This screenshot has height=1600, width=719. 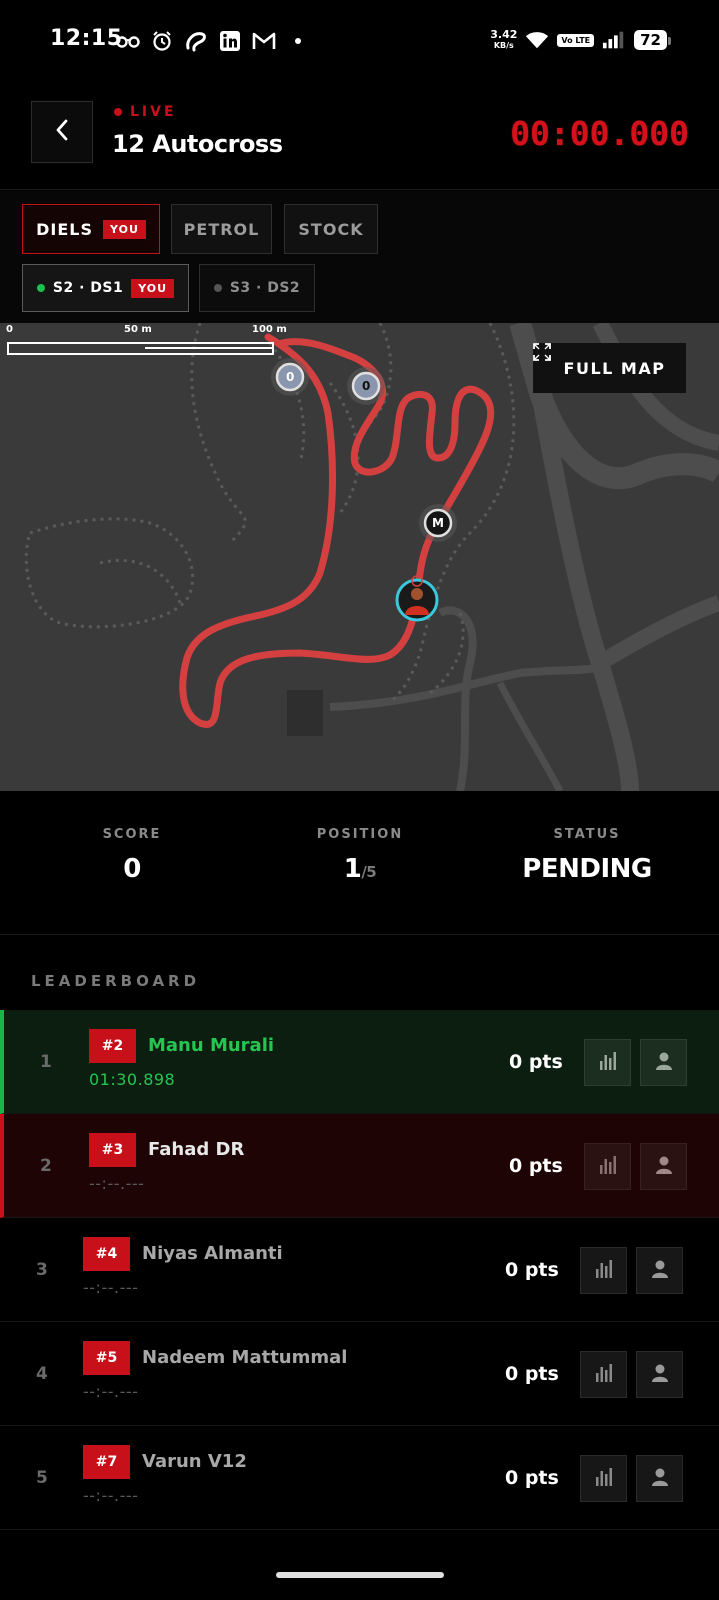 I want to click on volte-badge: Vo LTE, so click(x=576, y=40).